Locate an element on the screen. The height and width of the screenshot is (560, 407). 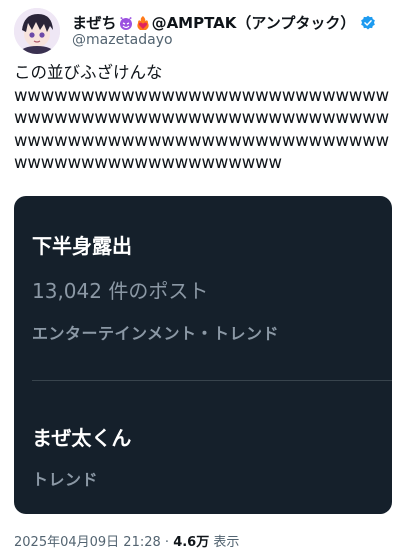
tweet-meta: 2025年04月09日 21:28 · 4.6万 表示 is located at coordinates (126, 540).